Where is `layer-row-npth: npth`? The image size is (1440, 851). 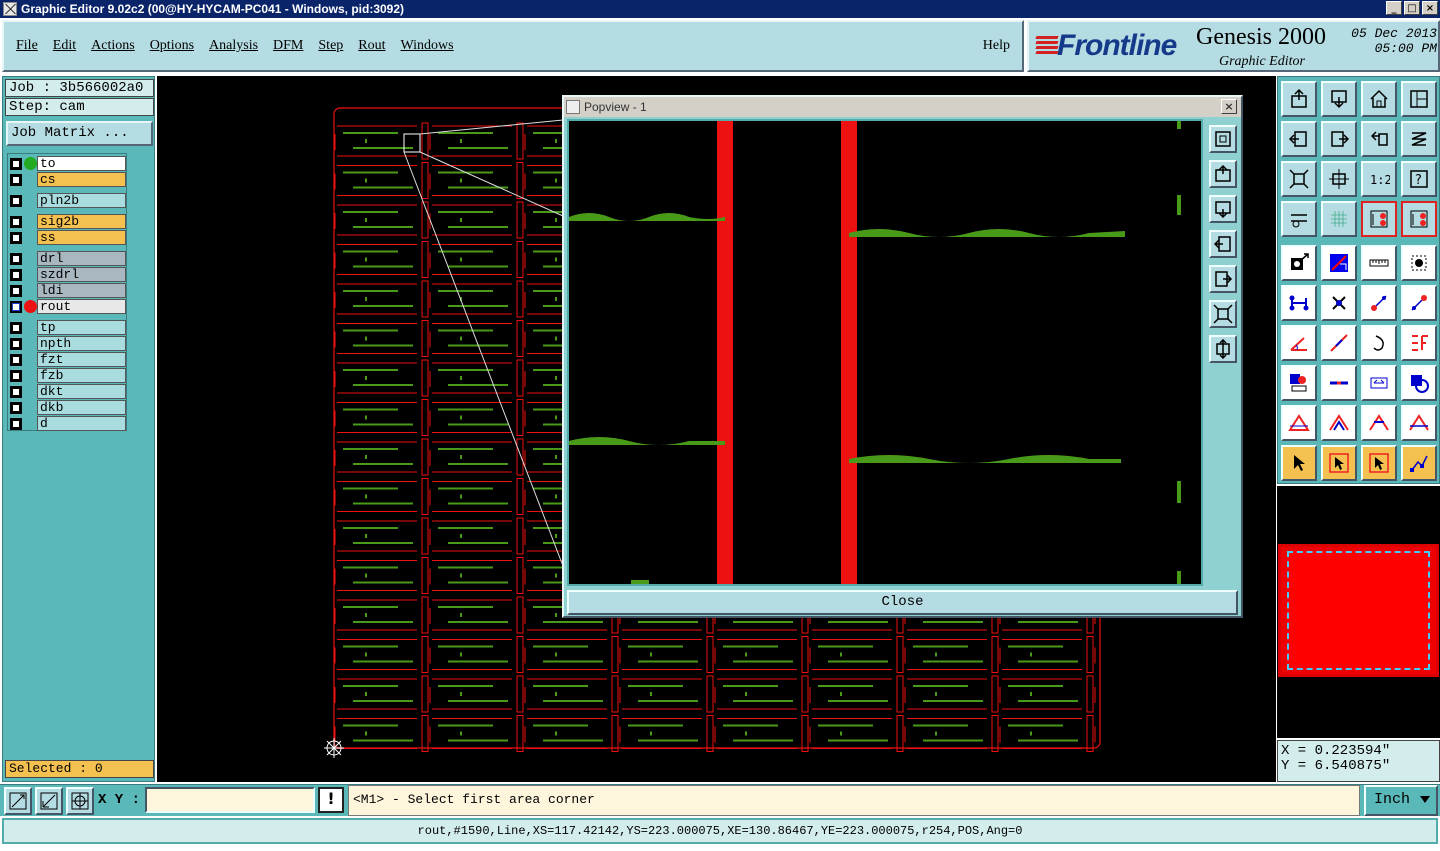 layer-row-npth: npth is located at coordinates (68, 343).